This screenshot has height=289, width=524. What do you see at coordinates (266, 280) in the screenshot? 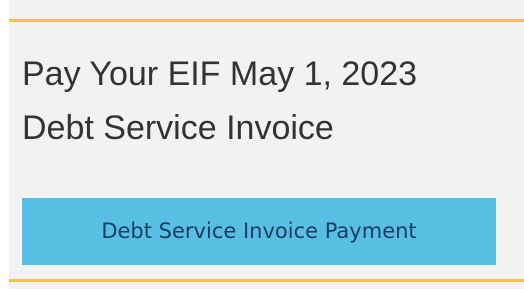
I see `bottom-divider` at bounding box center [266, 280].